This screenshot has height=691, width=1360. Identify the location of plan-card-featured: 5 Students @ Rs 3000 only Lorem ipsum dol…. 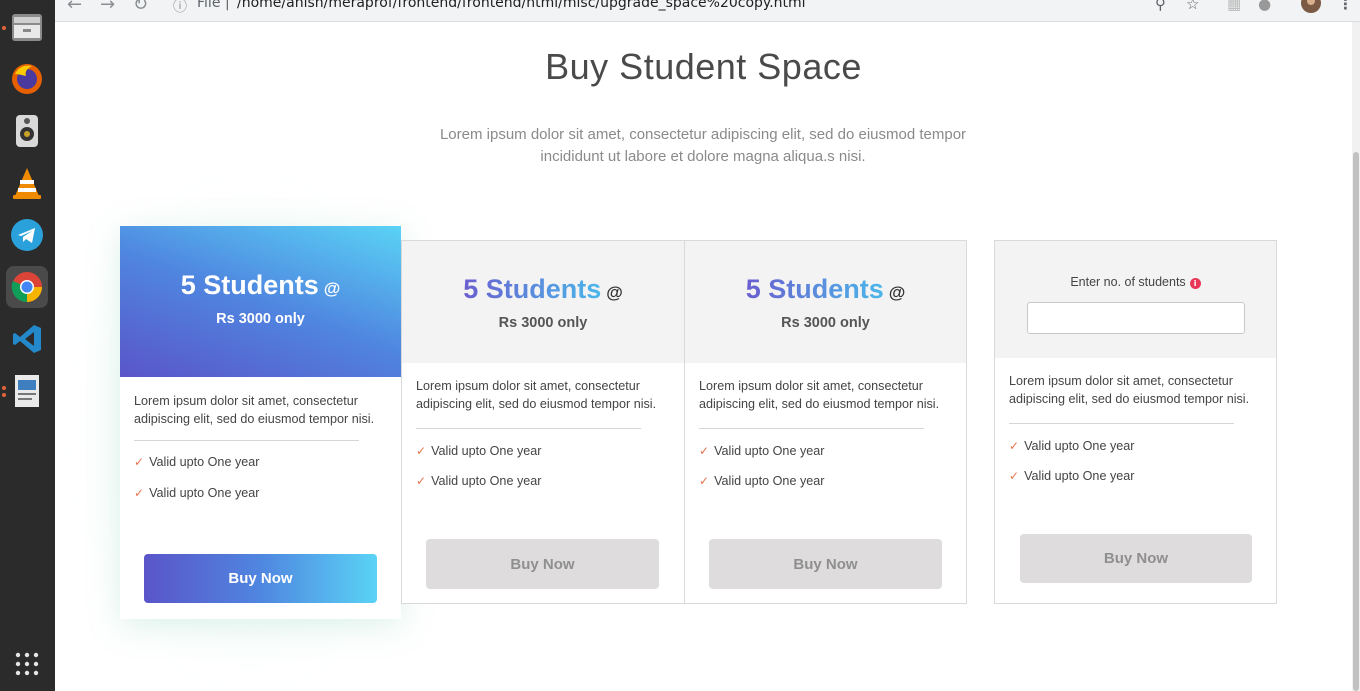
(260, 422).